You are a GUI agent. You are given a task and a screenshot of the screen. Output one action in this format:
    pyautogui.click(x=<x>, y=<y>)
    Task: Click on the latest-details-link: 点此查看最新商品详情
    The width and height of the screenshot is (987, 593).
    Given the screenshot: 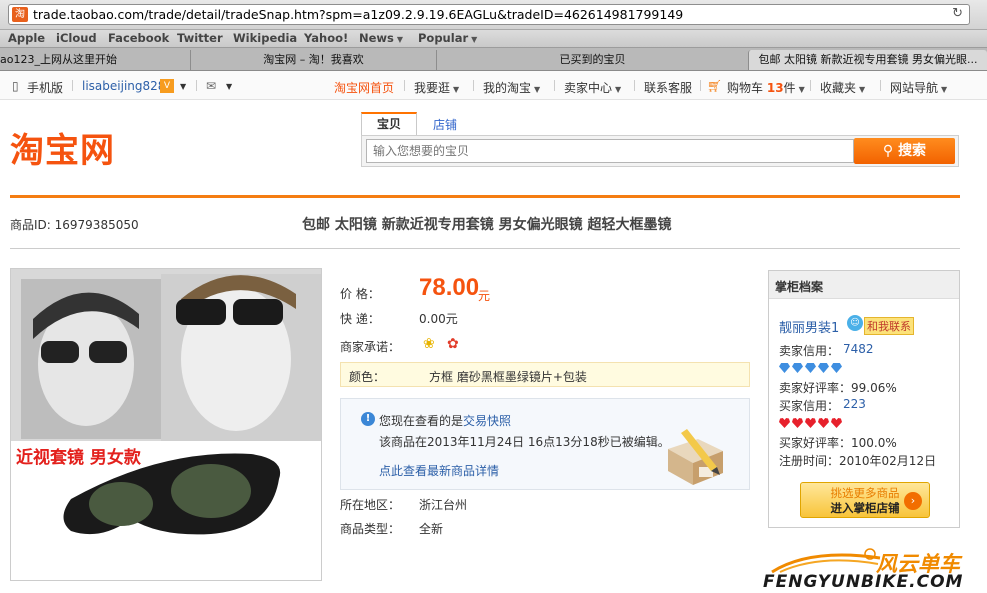 What is the action you would take?
    pyautogui.click(x=439, y=470)
    